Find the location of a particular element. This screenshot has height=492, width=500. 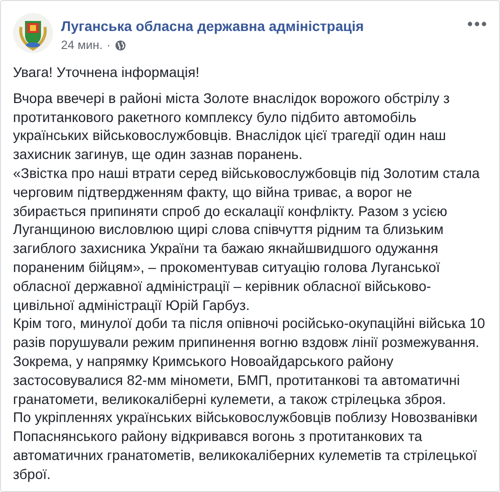

post-paragraph: Увага! Уточнена інформація! is located at coordinates (106, 72).